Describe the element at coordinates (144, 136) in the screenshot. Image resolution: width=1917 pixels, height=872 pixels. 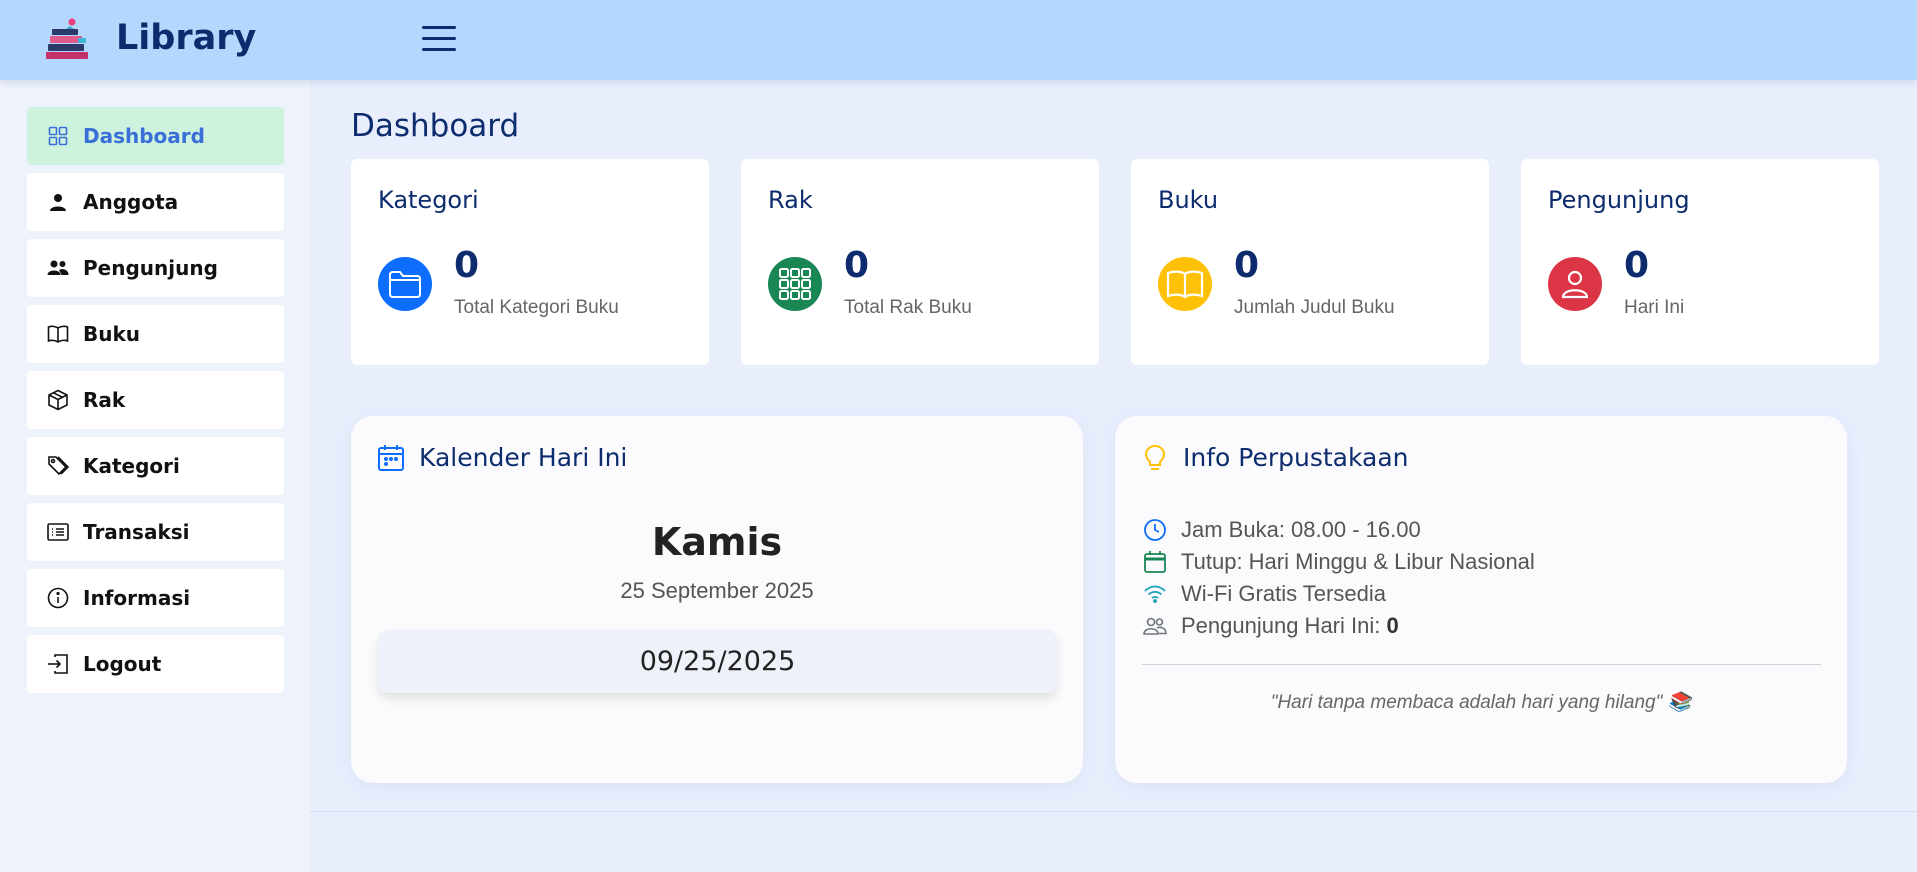
I see `sidebar-item-label: Dashboard` at that location.